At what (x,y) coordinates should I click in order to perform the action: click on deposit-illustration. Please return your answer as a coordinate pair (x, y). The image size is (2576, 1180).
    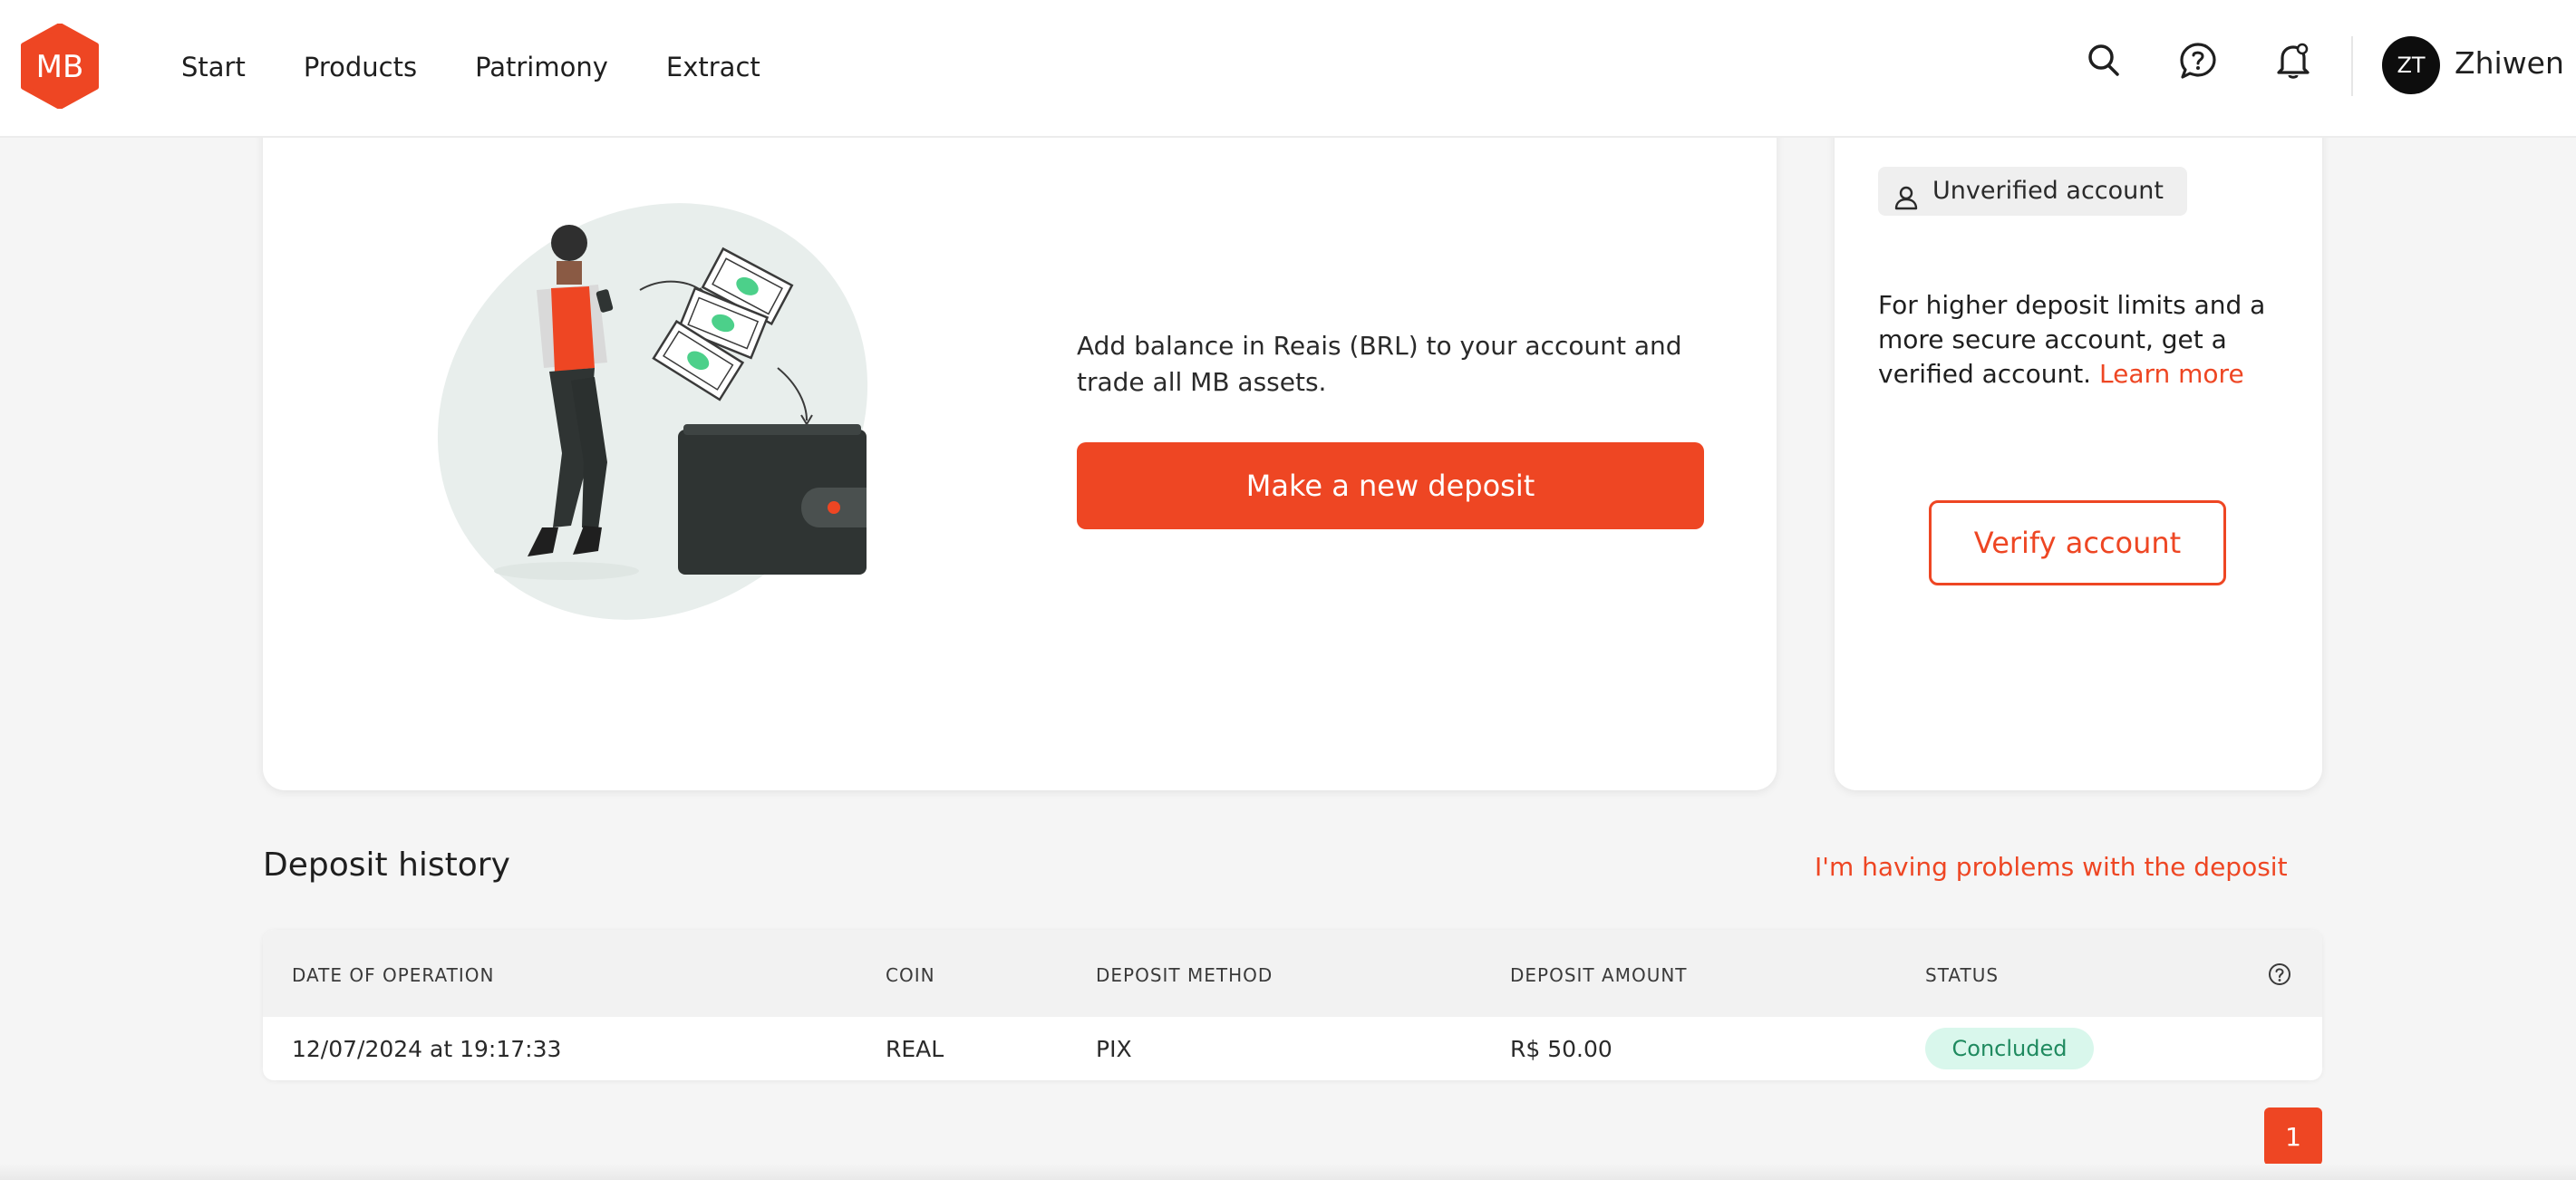
    Looking at the image, I should click on (652, 412).